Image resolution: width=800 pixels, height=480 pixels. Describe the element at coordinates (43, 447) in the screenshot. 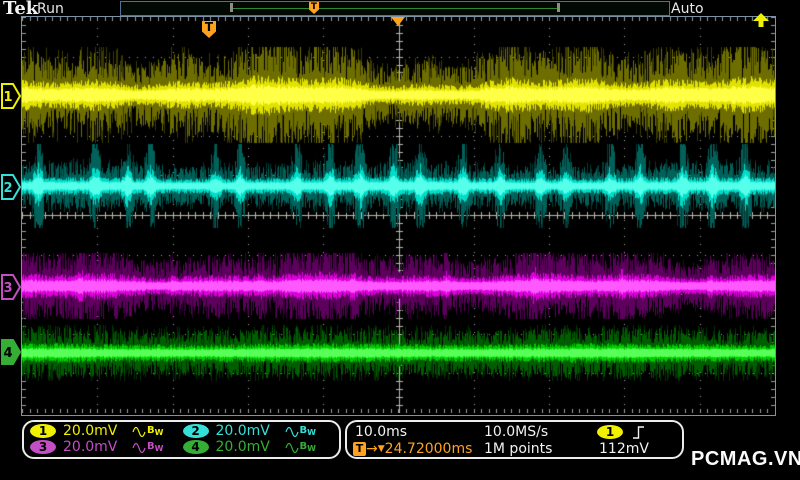

I see `channel-3-badge: 3` at that location.